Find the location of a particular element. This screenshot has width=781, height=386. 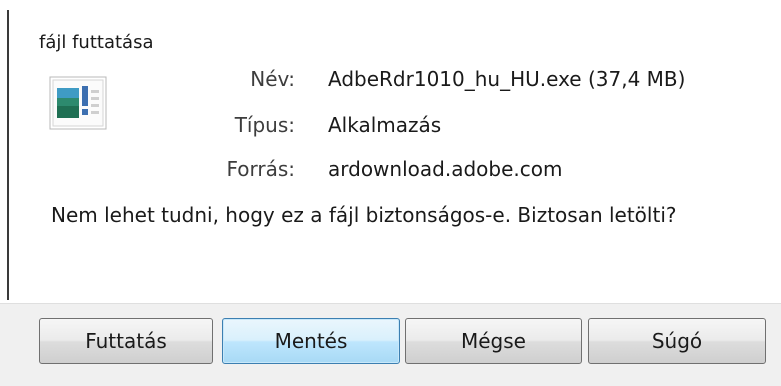

window-edge is located at coordinates (8, 155).